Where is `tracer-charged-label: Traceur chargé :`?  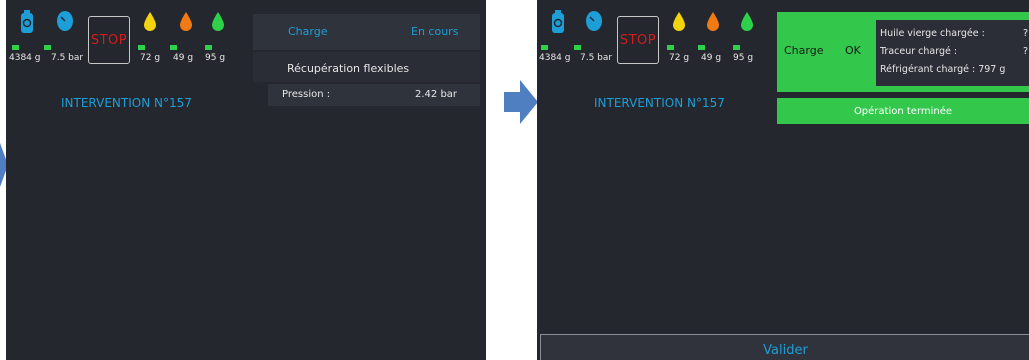
tracer-charged-label: Traceur chargé : is located at coordinates (919, 51).